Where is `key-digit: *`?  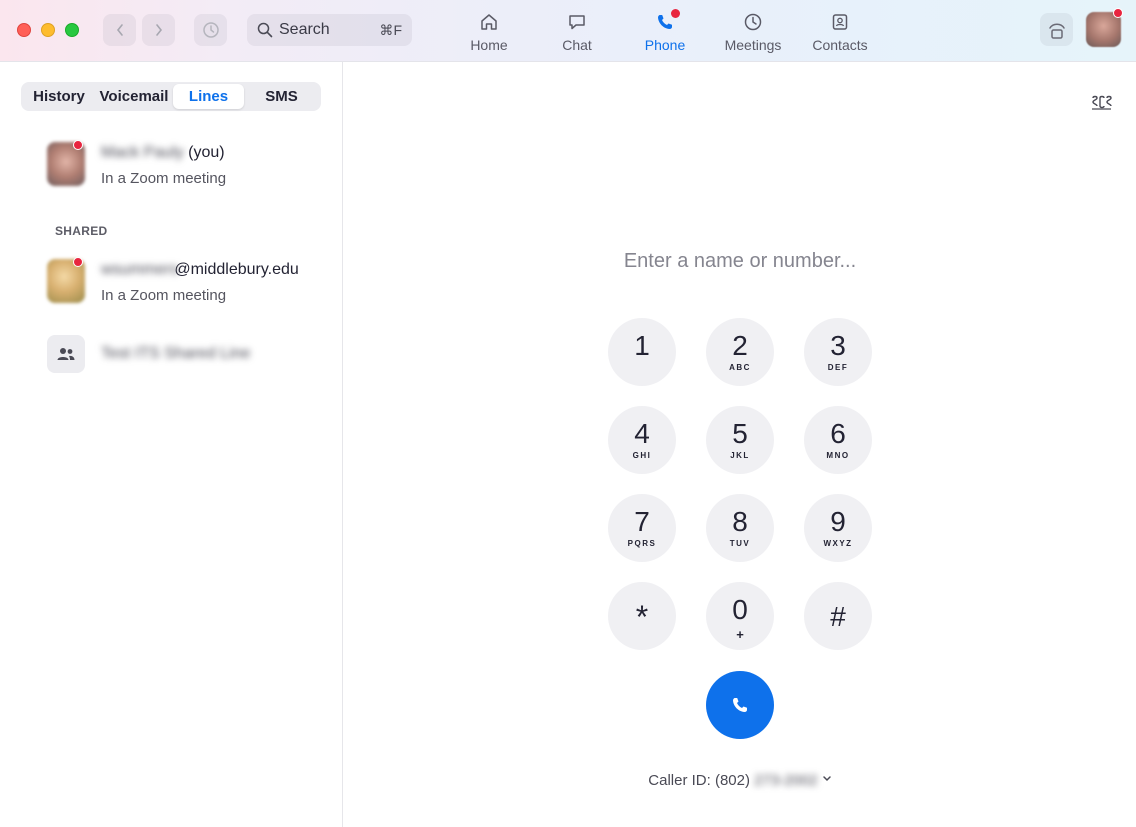 key-digit: * is located at coordinates (642, 617).